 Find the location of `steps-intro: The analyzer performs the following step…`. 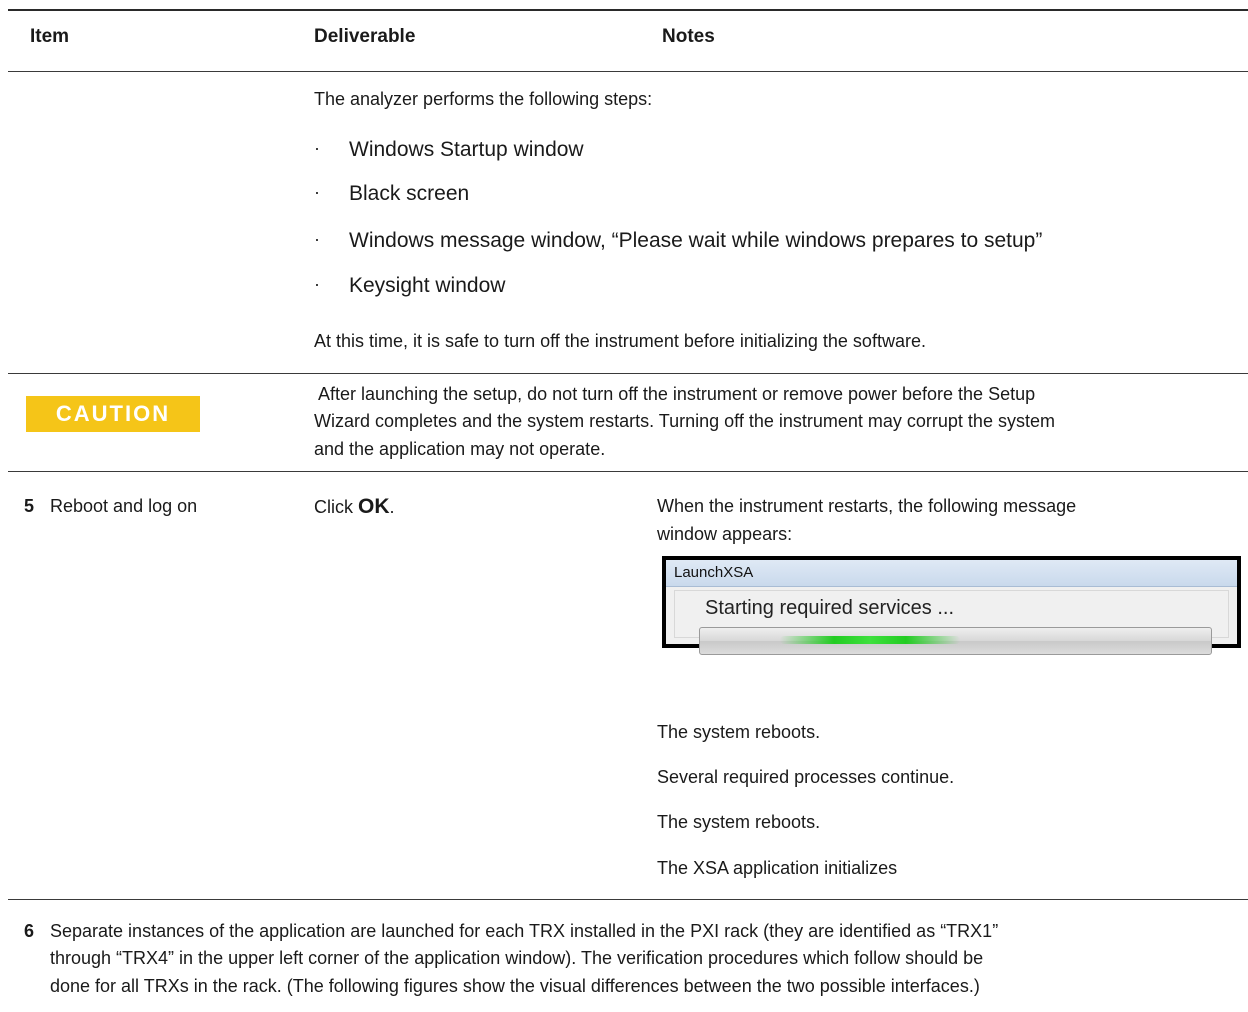

steps-intro: The analyzer performs the following step… is located at coordinates (483, 99).